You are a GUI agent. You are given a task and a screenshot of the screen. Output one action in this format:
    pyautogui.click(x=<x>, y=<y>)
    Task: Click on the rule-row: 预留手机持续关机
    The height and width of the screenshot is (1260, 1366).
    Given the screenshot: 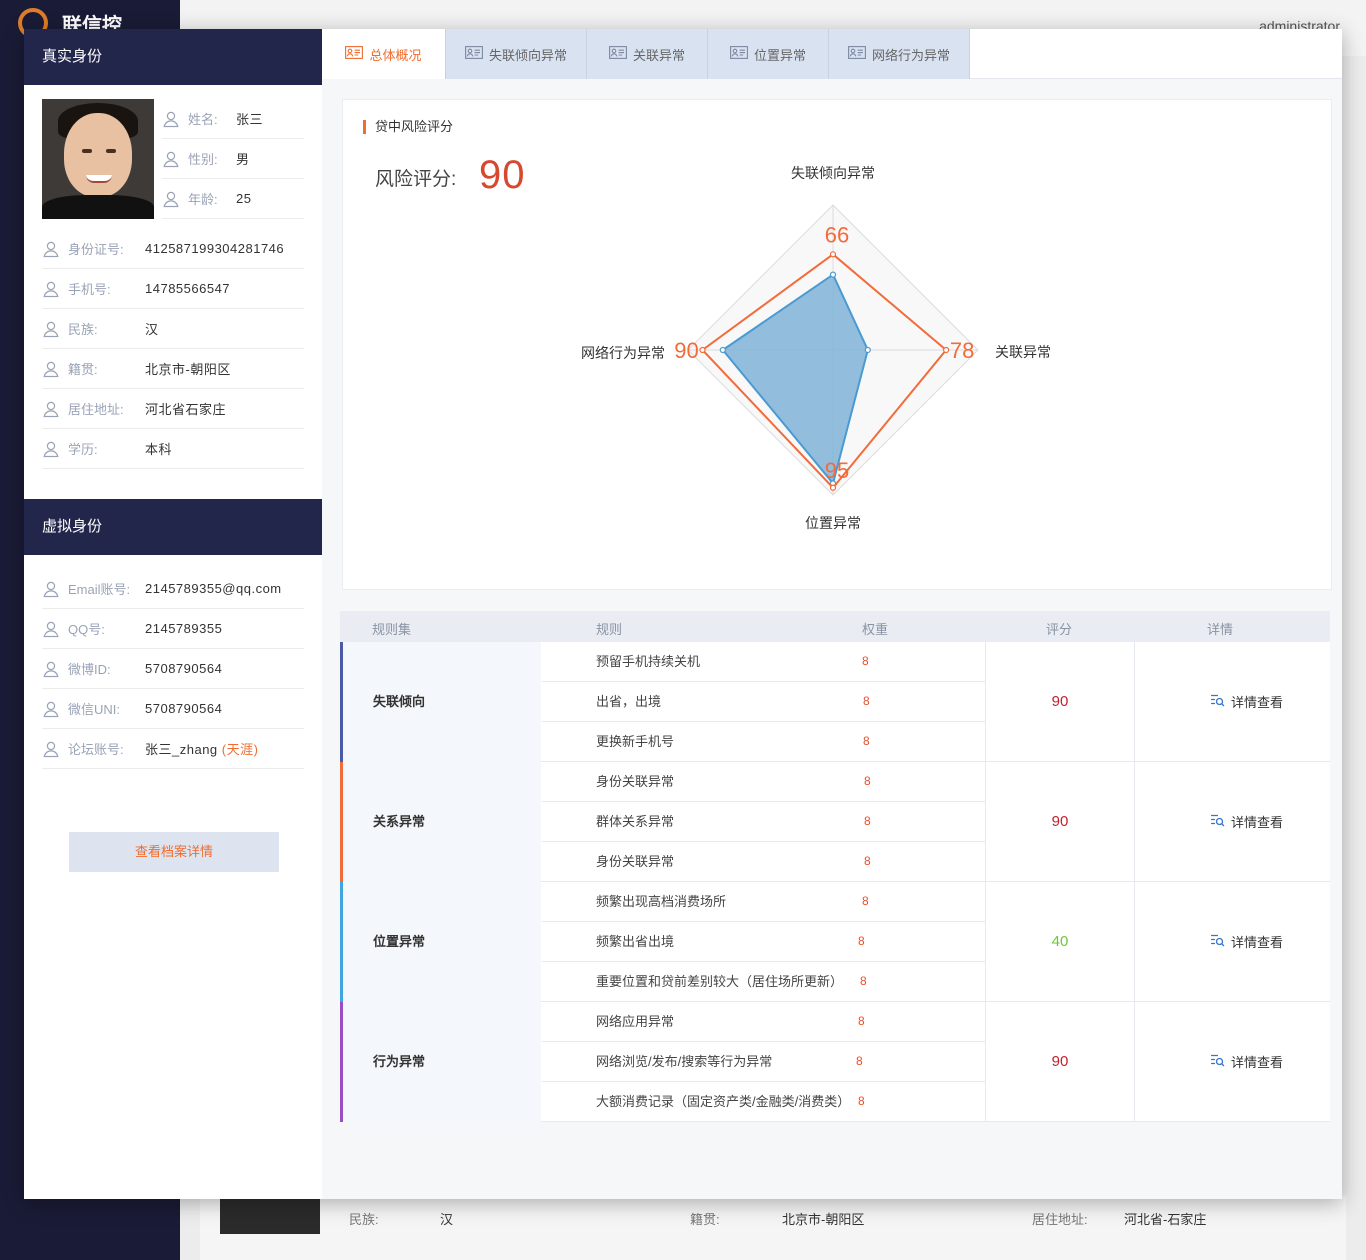 What is the action you would take?
    pyautogui.click(x=763, y=662)
    